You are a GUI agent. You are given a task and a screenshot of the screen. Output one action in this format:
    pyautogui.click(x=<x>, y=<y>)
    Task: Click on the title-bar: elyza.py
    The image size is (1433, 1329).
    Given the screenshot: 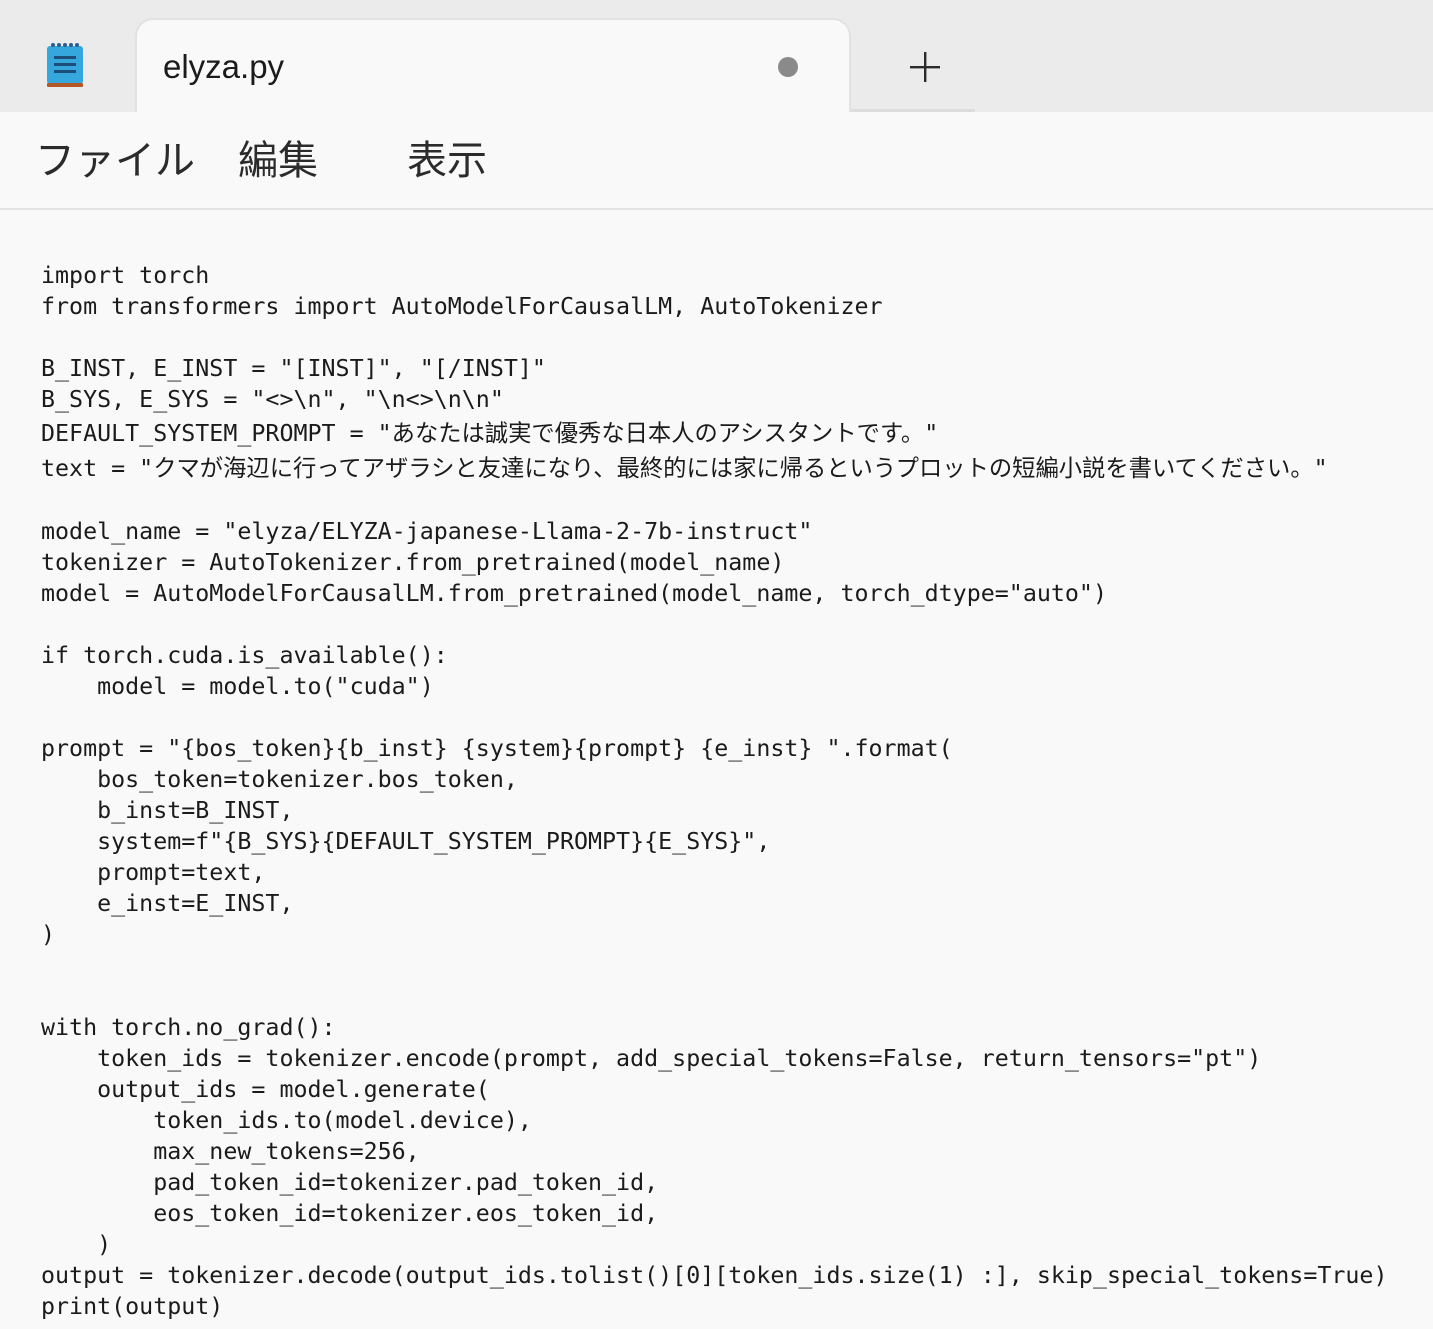 What is the action you would take?
    pyautogui.click(x=716, y=57)
    